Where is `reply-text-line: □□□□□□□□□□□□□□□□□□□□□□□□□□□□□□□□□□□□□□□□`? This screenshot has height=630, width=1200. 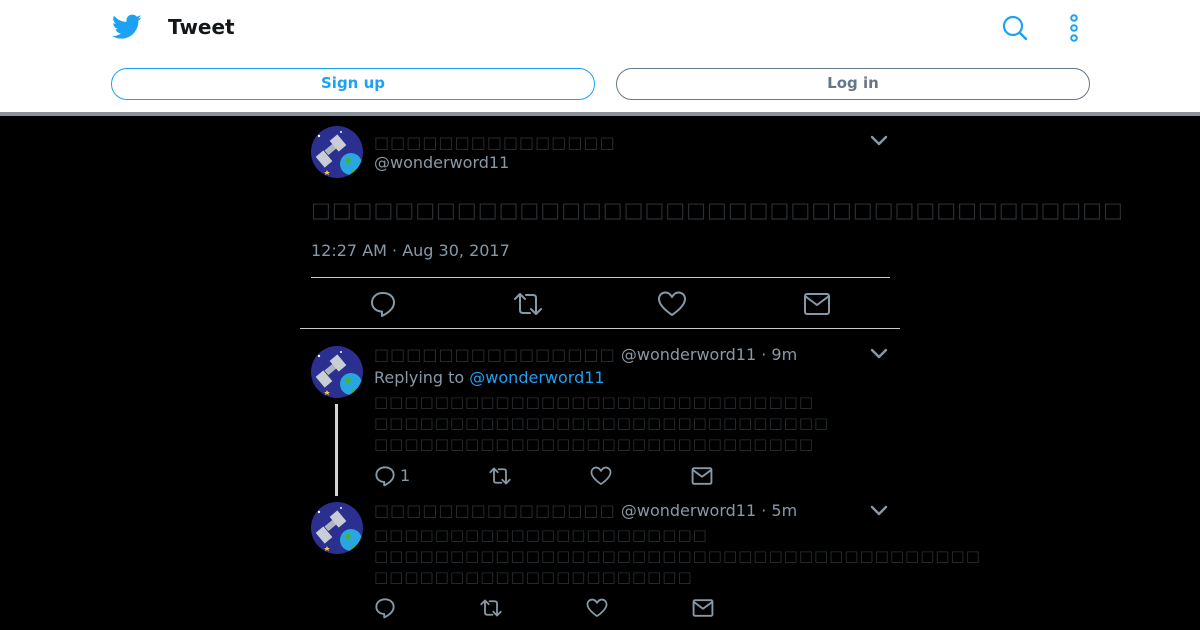
reply-text-line: □□□□□□□□□□□□□□□□□□□□□□□□□□□□□□□□□□□□□□□□ is located at coordinates (677, 556).